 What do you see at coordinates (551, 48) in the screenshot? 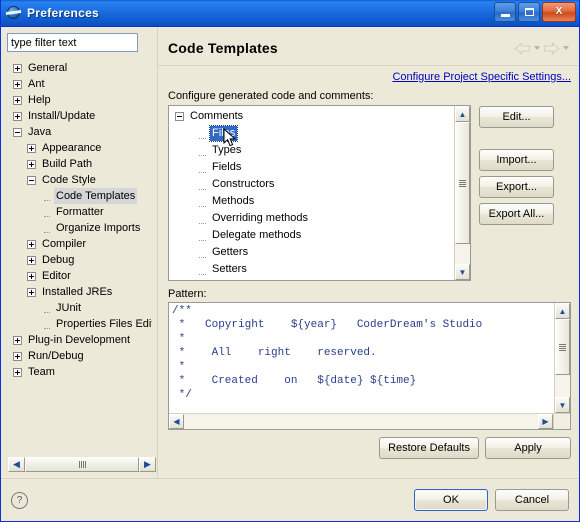
I see `forward-arrow-icon` at bounding box center [551, 48].